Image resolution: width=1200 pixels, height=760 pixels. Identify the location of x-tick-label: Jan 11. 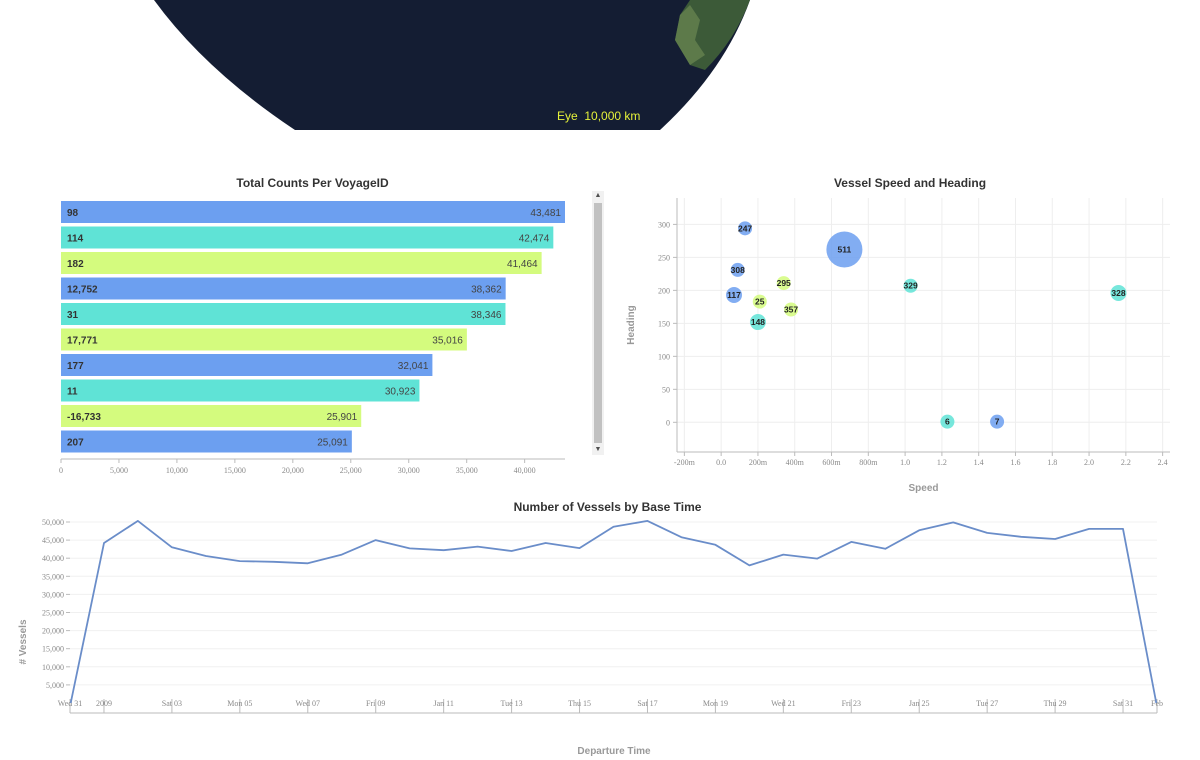
(443, 703).